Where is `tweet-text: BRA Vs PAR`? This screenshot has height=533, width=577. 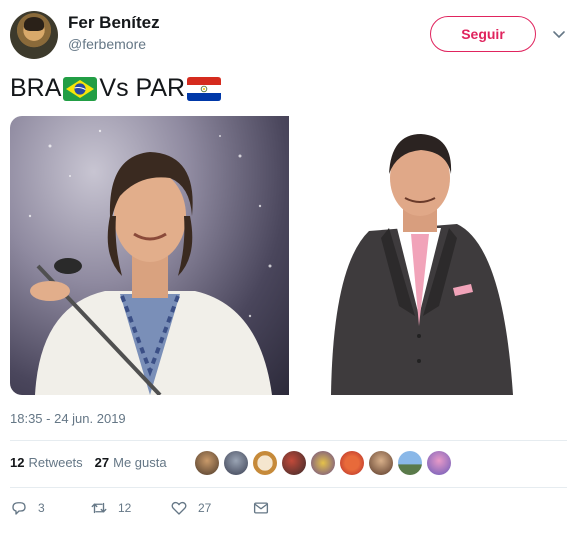
tweet-text: BRA Vs PAR is located at coordinates (116, 88).